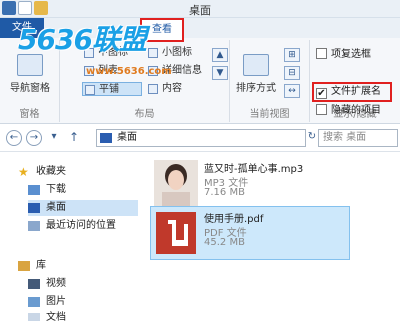 The height and width of the screenshot is (321, 400). I want to click on group-panes-label: 窗格, so click(29, 114).